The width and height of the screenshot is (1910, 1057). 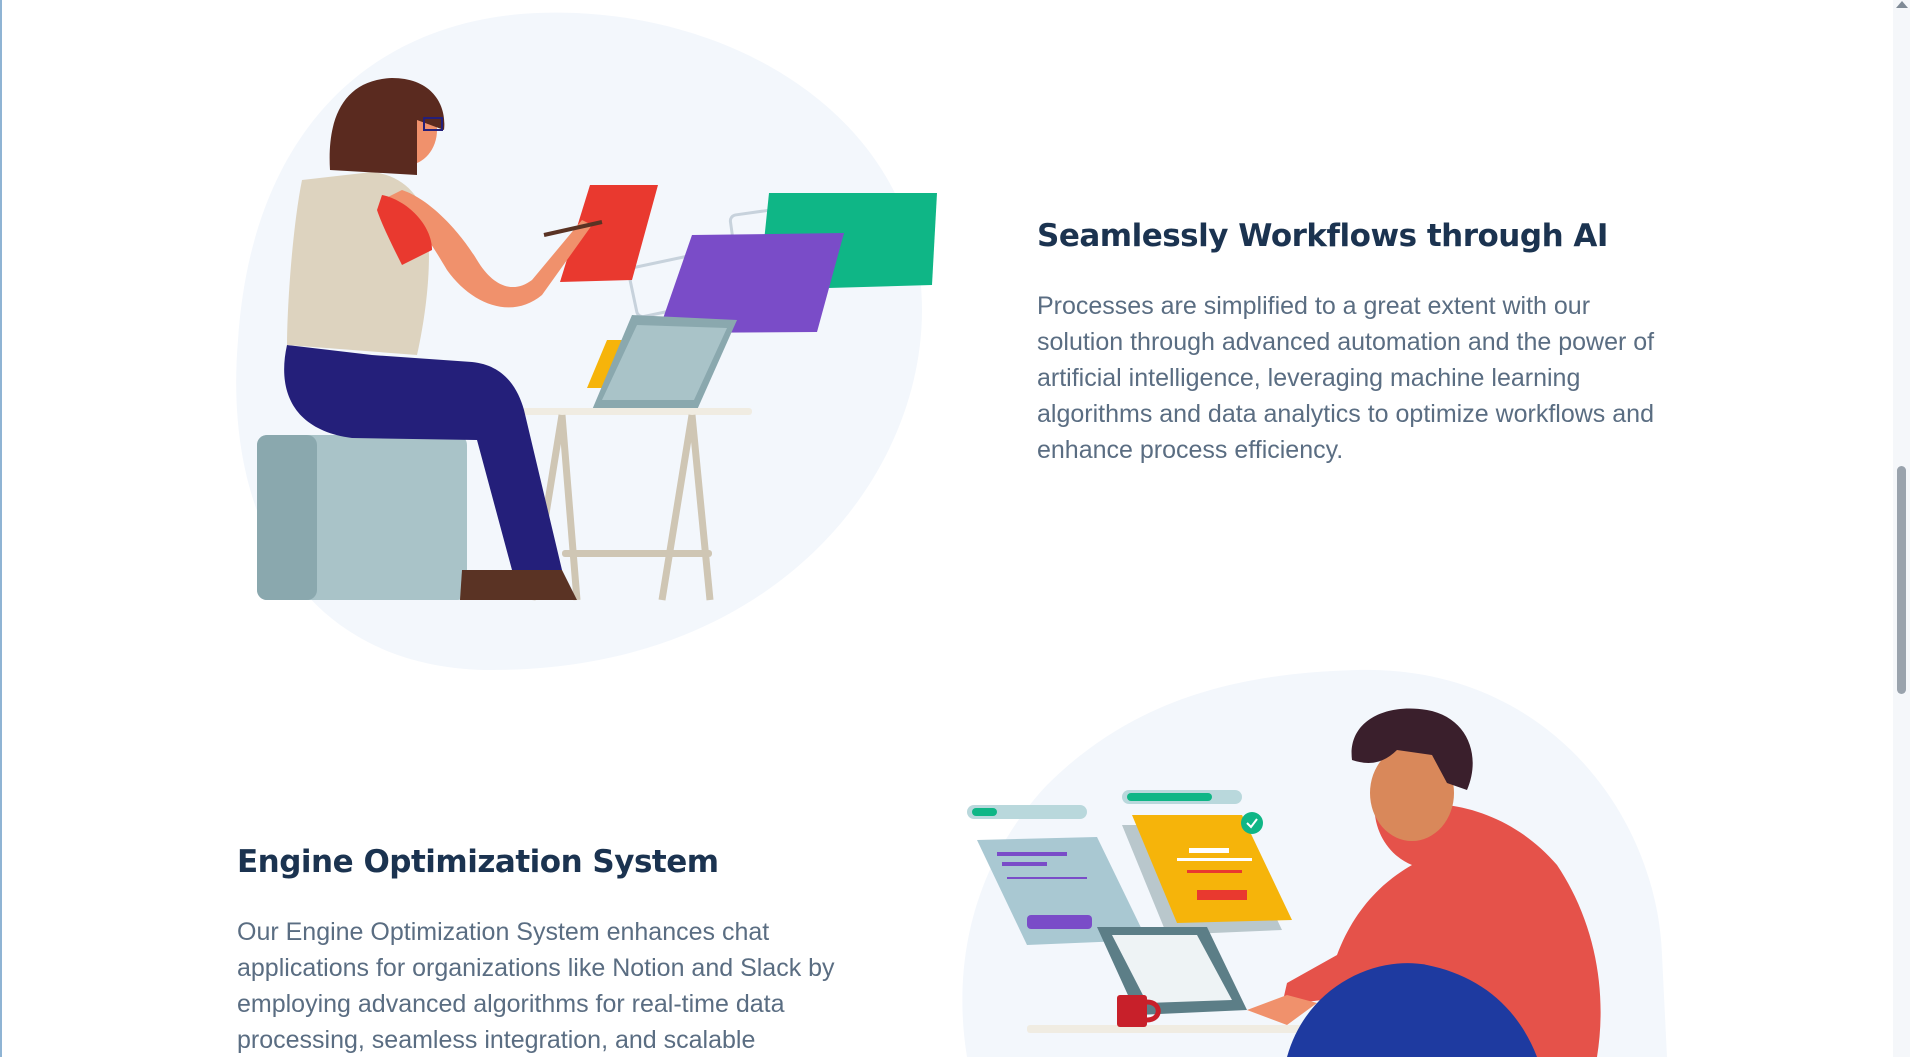 What do you see at coordinates (1901, 580) in the screenshot?
I see `scrollbar-thumb` at bounding box center [1901, 580].